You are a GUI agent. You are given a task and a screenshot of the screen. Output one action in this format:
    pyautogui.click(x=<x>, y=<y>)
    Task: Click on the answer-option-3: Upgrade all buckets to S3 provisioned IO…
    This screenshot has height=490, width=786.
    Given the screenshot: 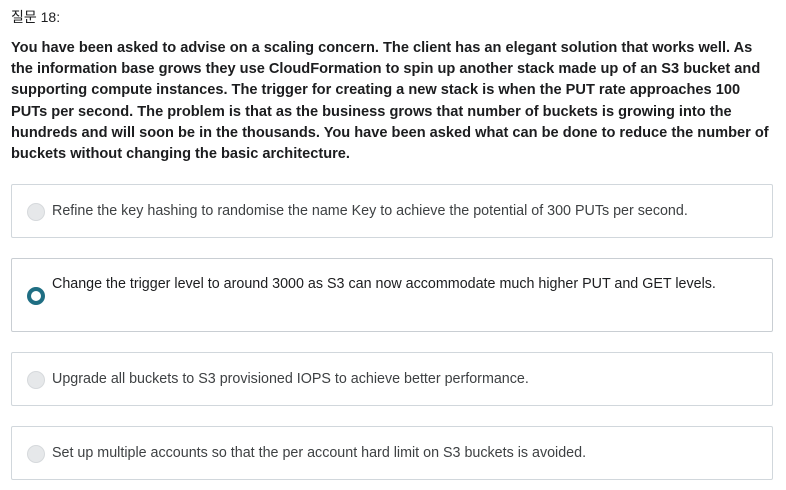 What is the action you would take?
    pyautogui.click(x=392, y=379)
    